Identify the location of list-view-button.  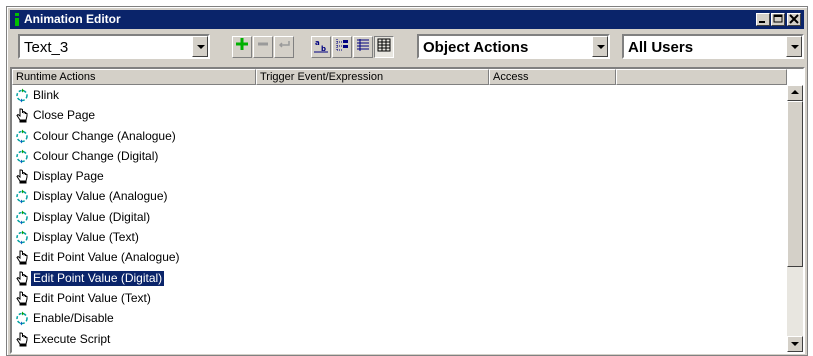
(363, 47).